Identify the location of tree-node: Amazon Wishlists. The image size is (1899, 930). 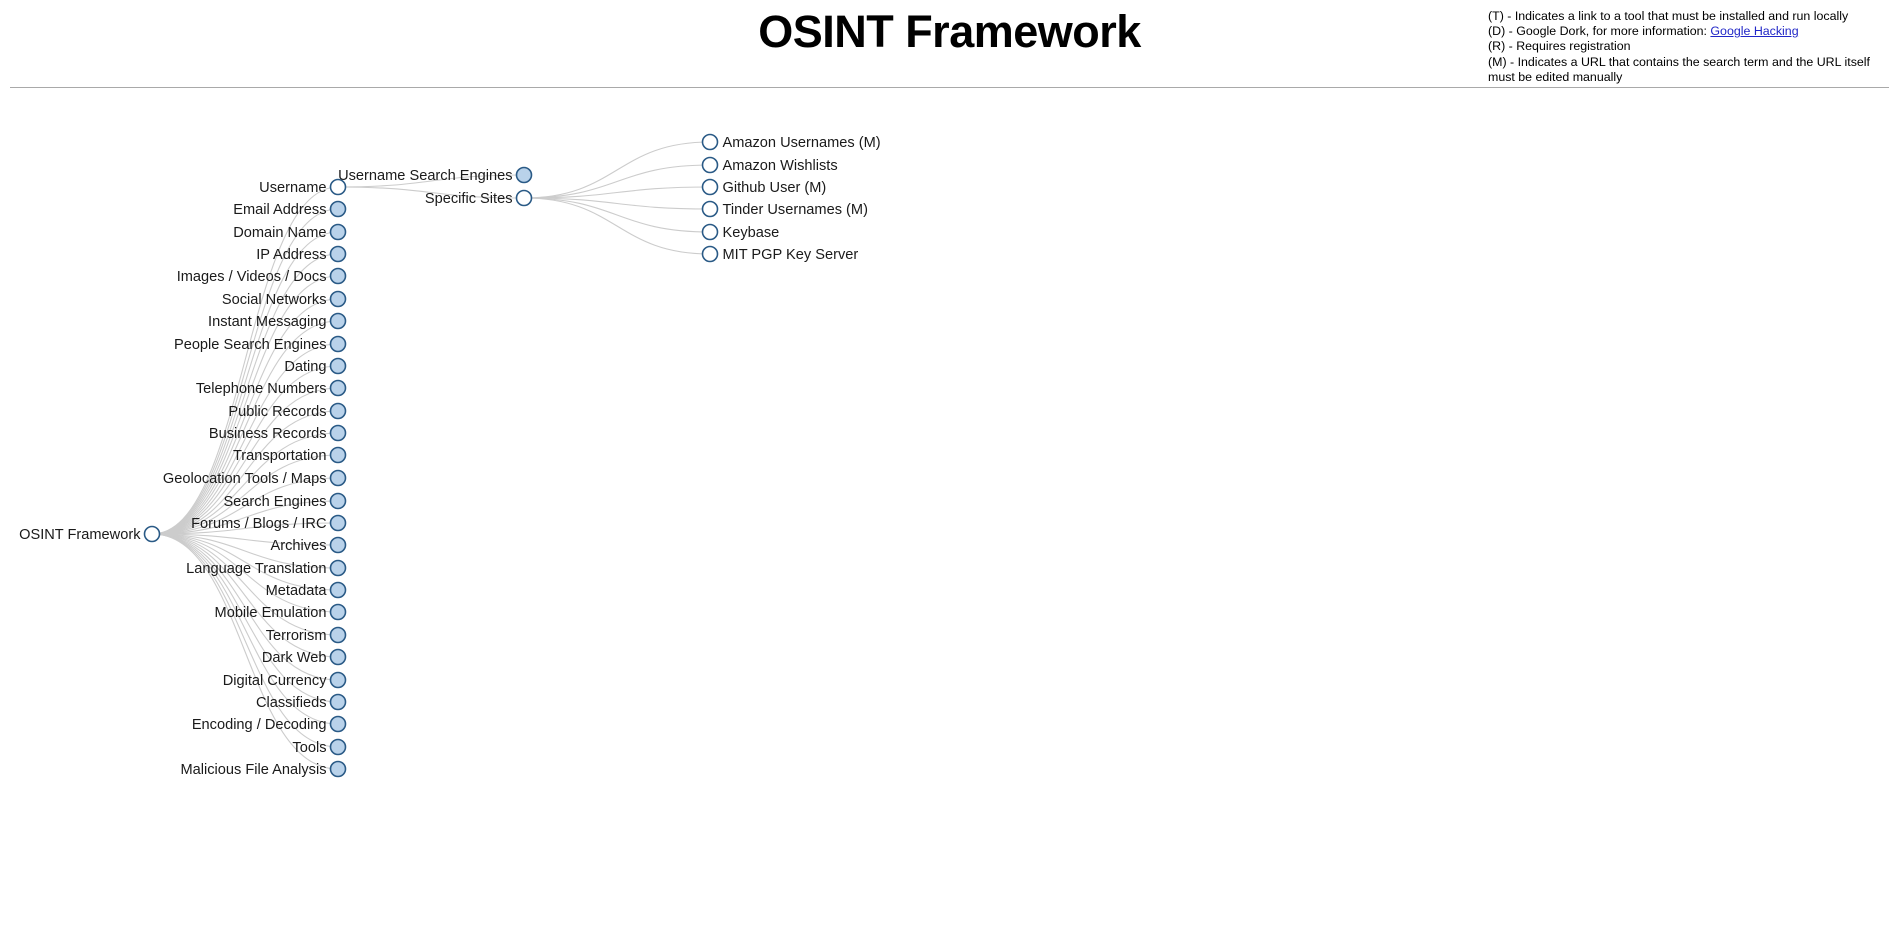
(769, 165).